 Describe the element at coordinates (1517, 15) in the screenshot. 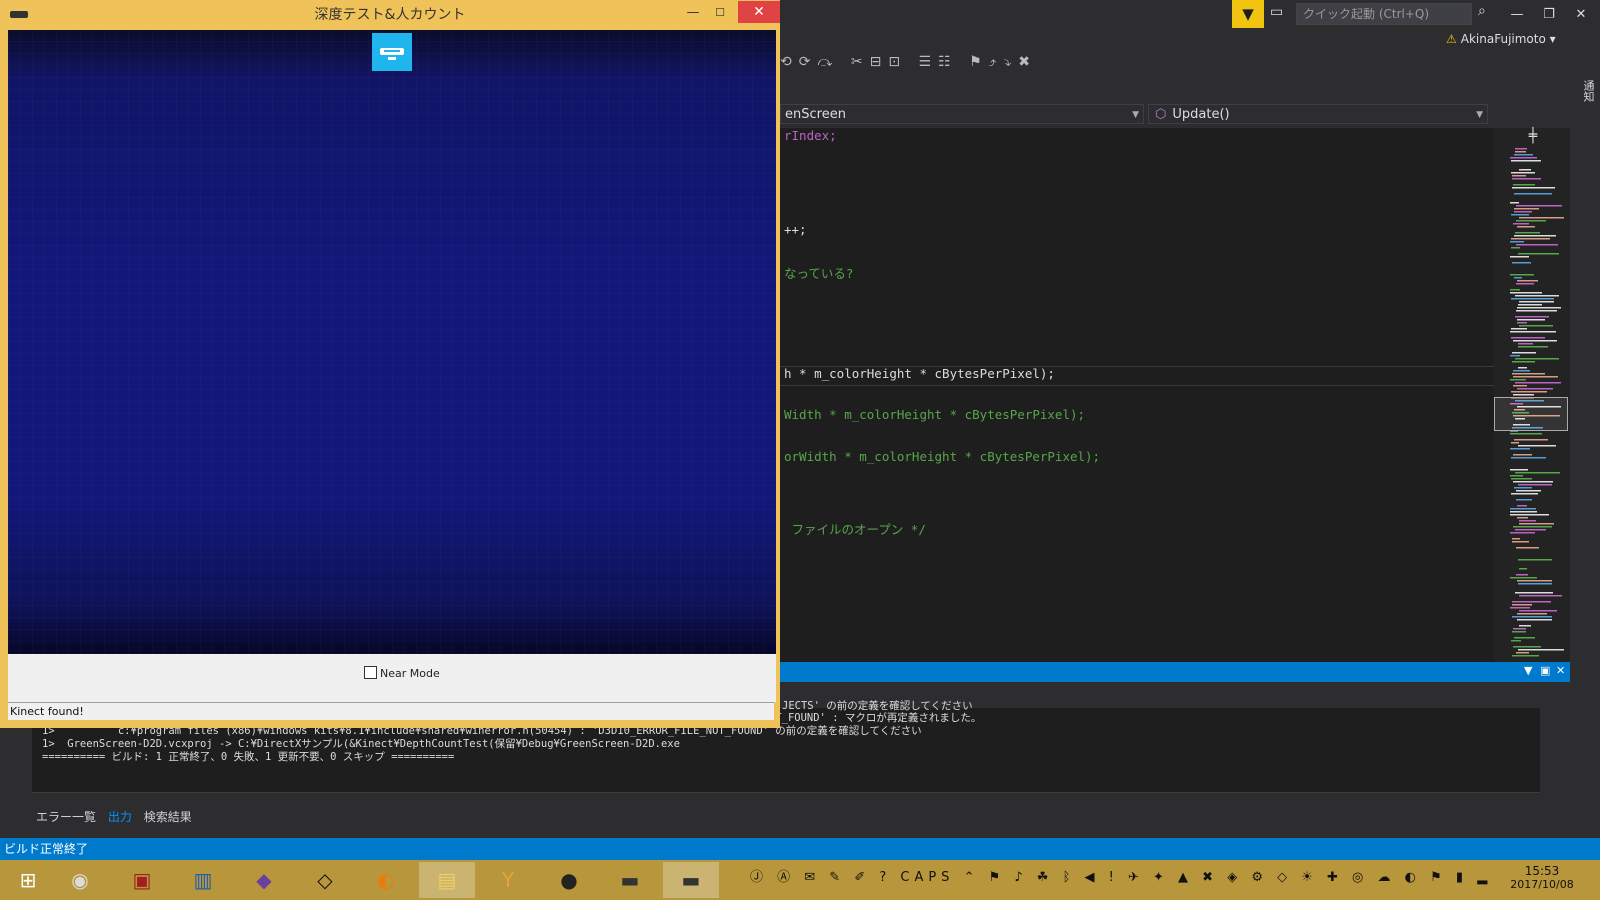

I see `vs-minimize-button: —` at that location.